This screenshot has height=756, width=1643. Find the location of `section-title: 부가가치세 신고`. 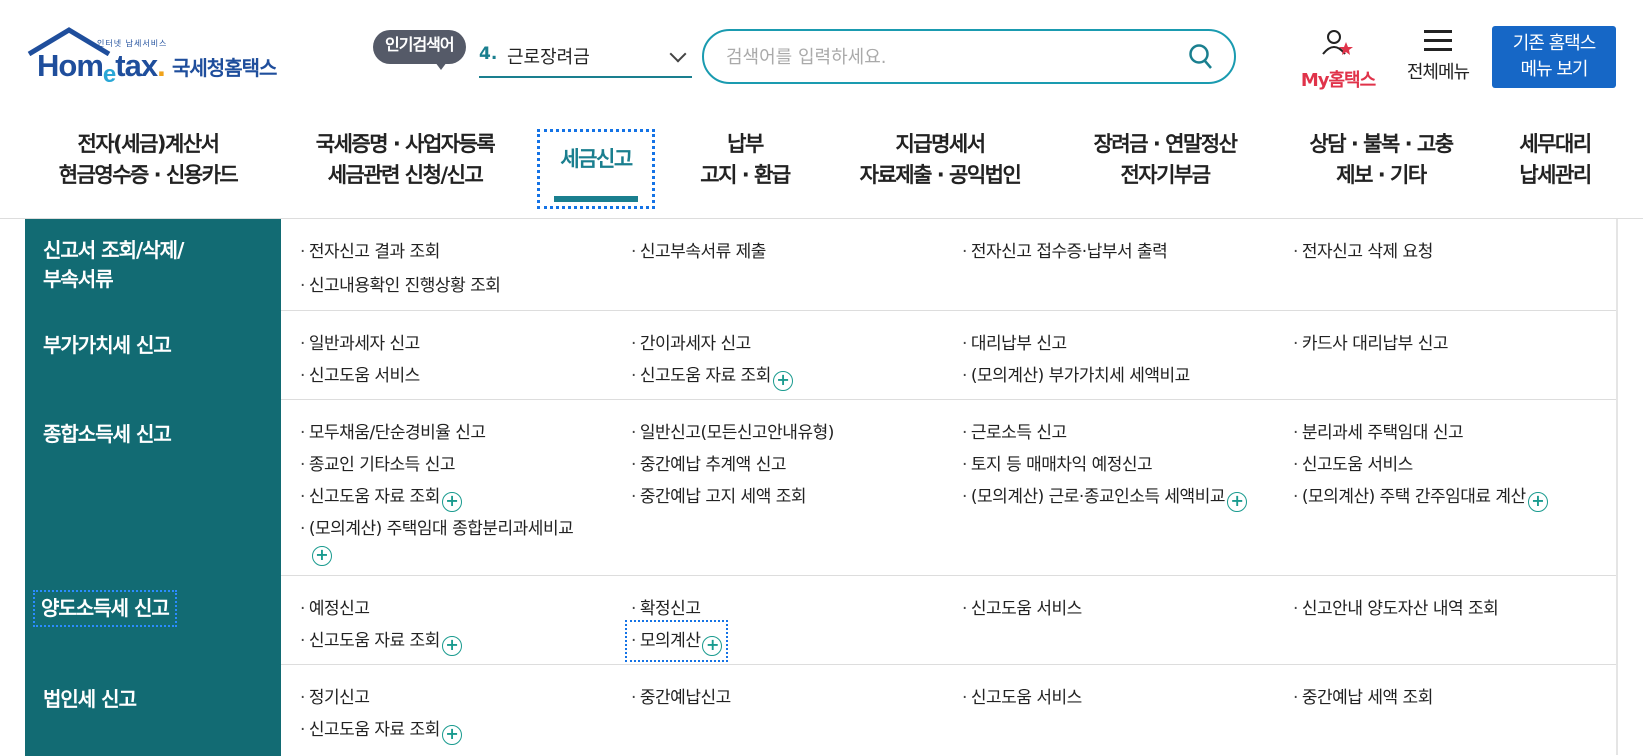

section-title: 부가가치세 신고 is located at coordinates (153, 355).